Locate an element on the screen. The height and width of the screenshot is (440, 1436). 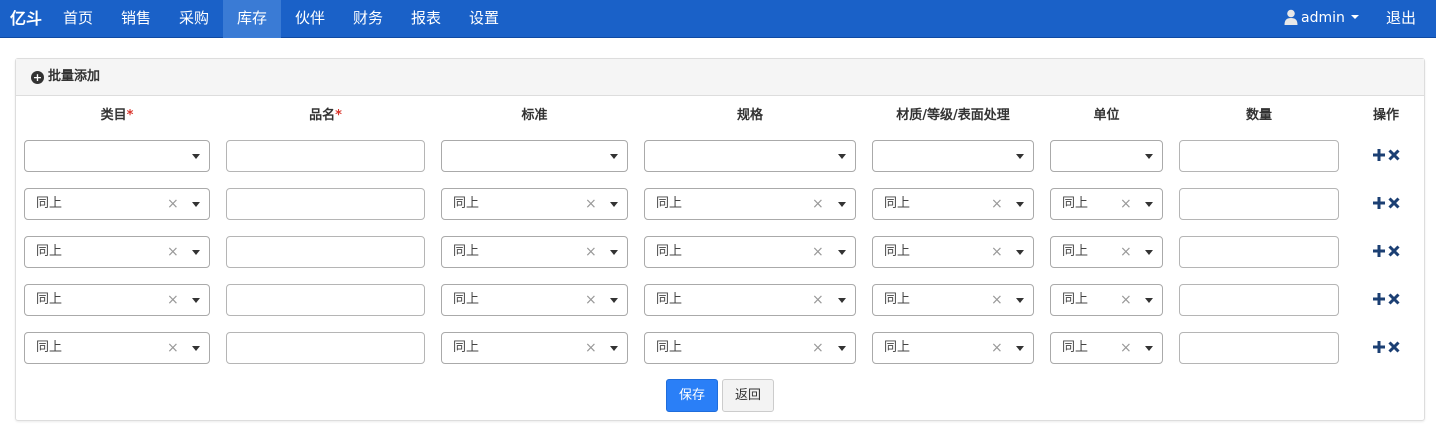
nav-home: 首页 is located at coordinates (78, 19).